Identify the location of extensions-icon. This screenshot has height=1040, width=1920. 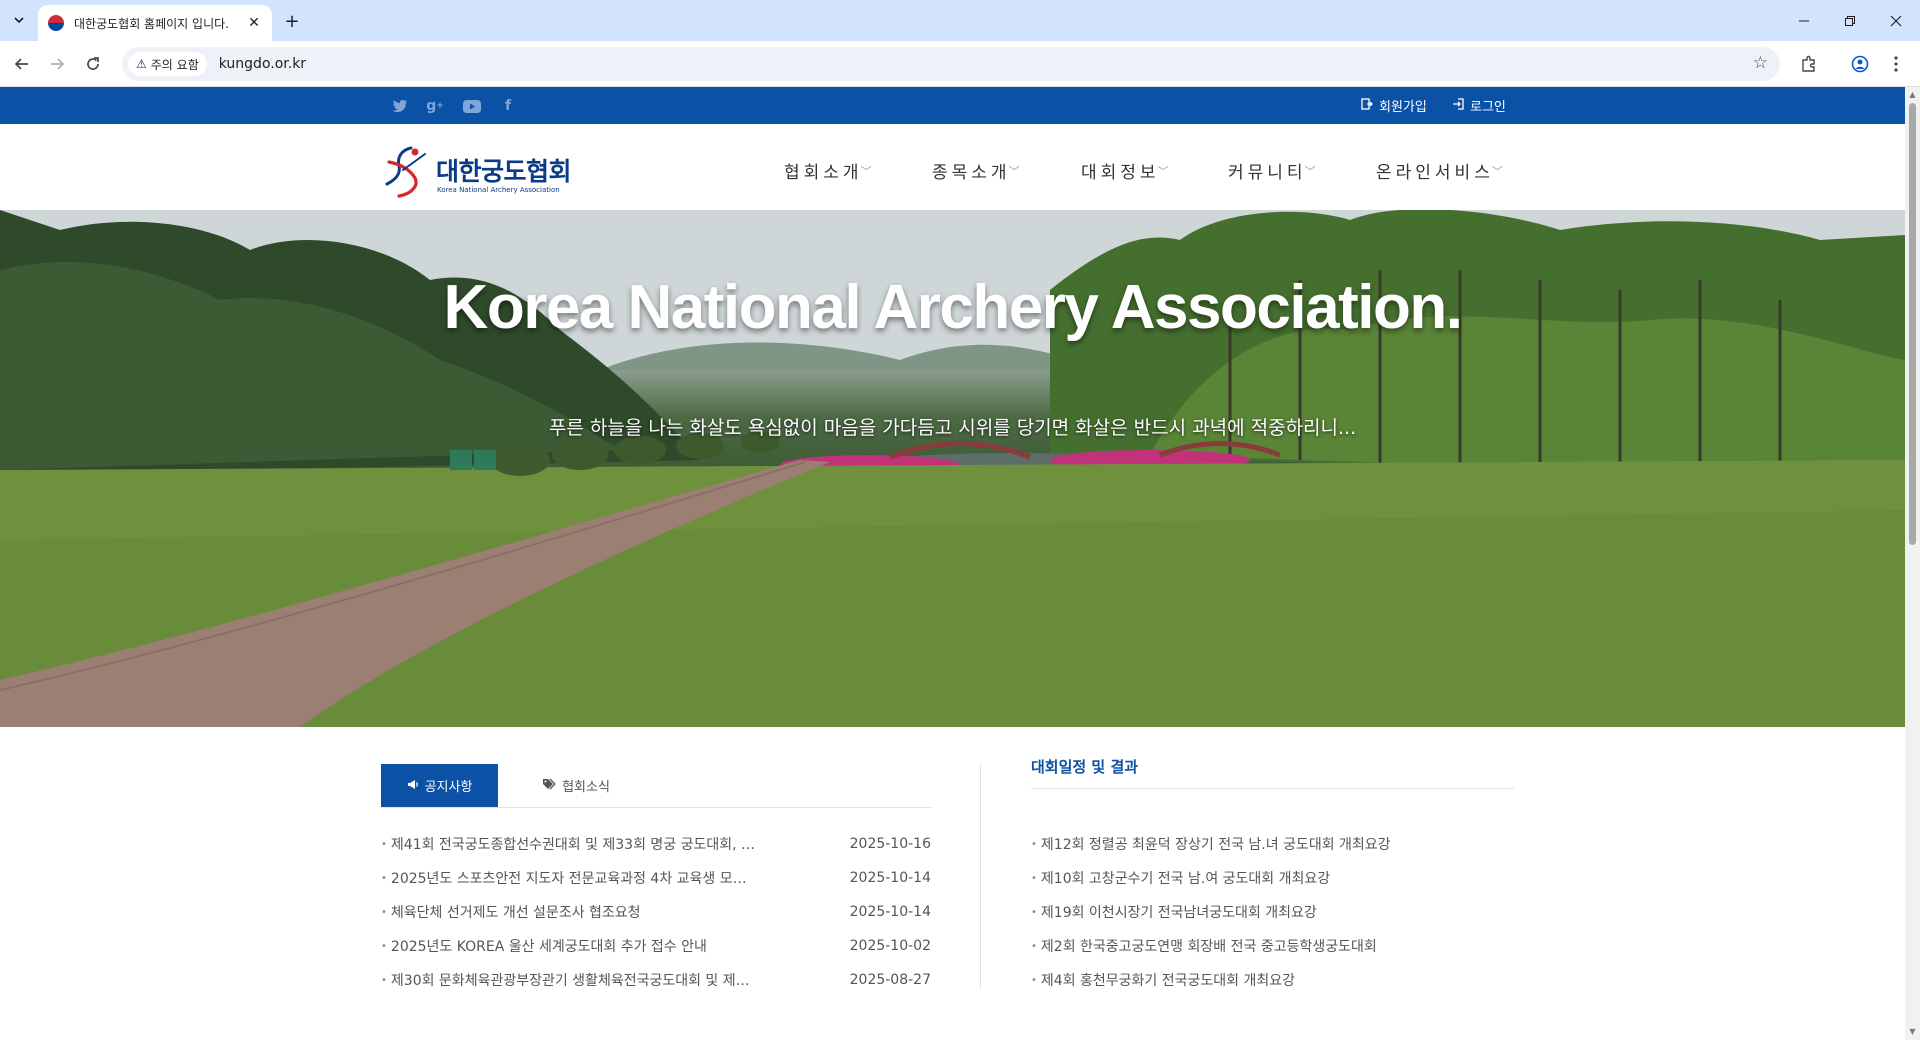
(1809, 64).